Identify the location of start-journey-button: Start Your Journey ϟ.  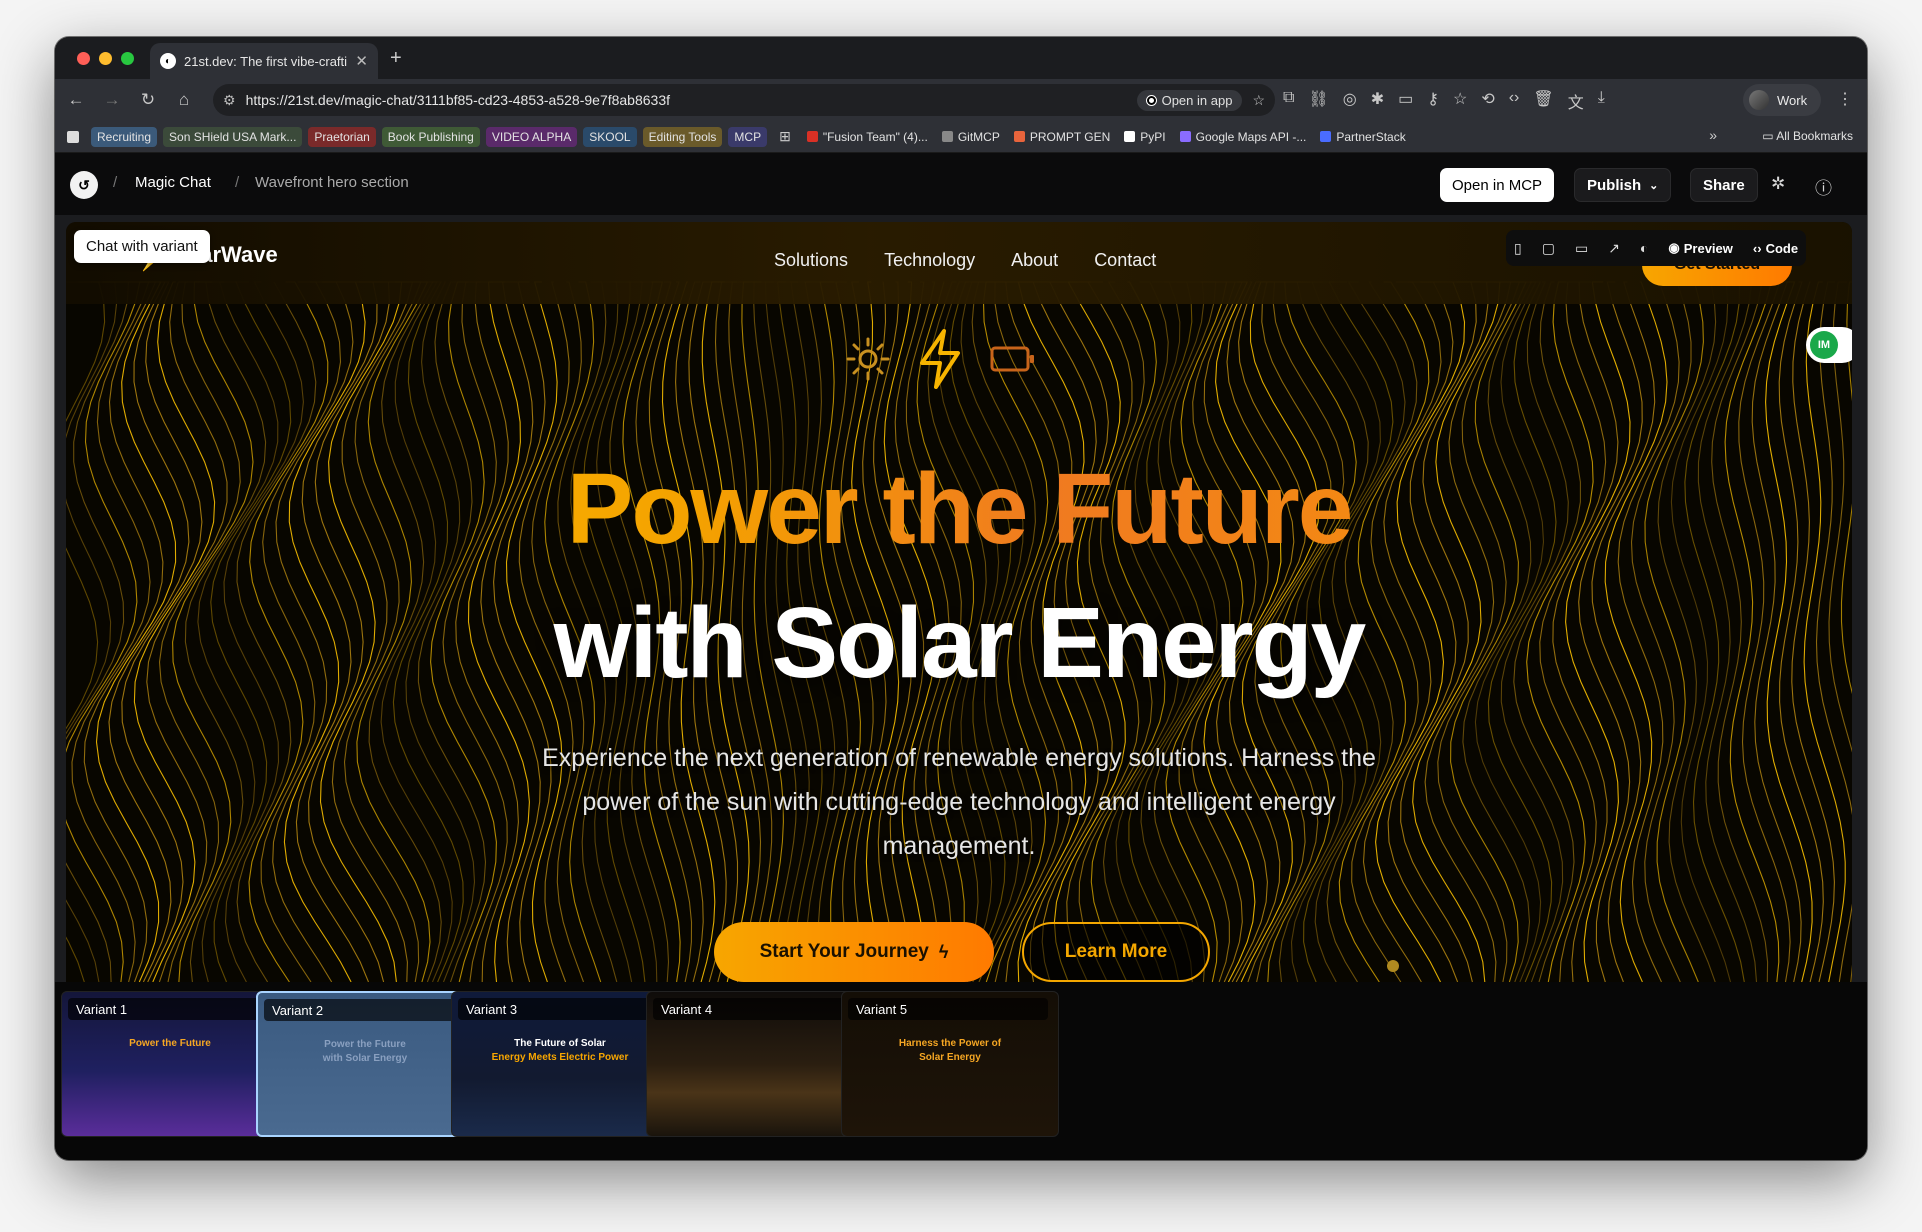
(854, 952).